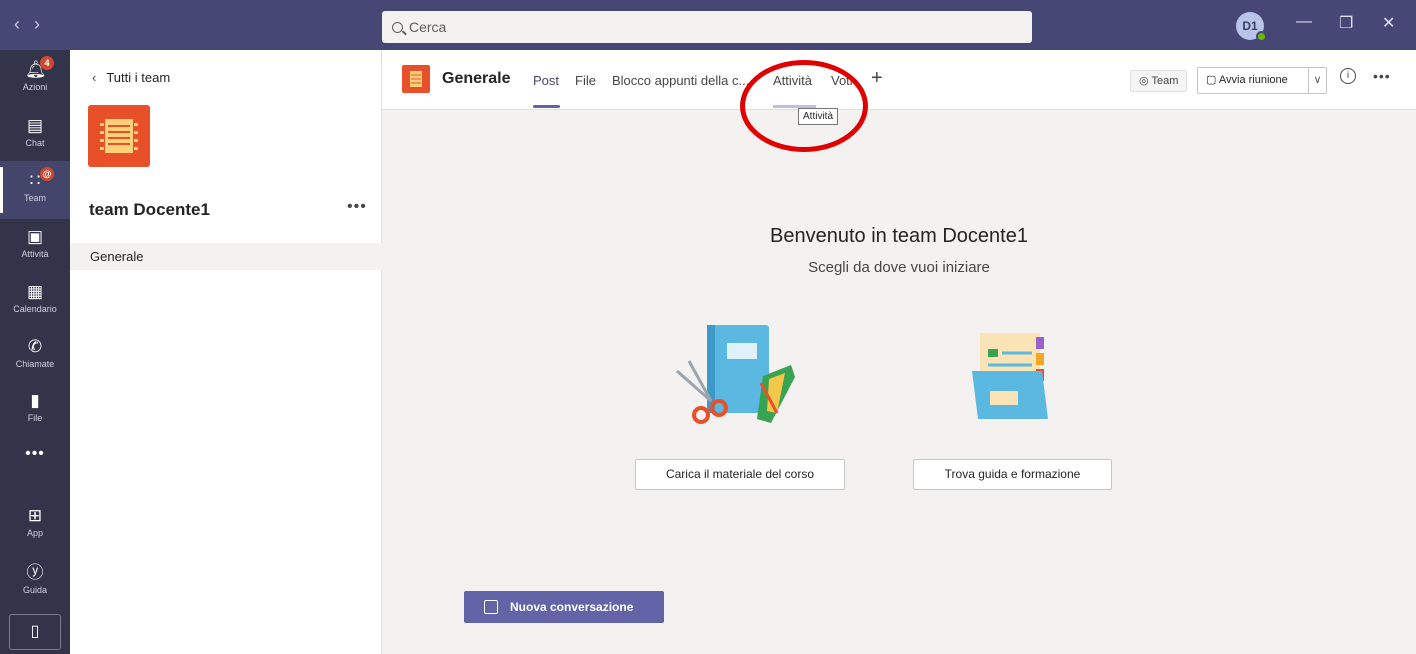  Describe the element at coordinates (1382, 76) in the screenshot. I see `channel-more-options-icon: •••` at that location.